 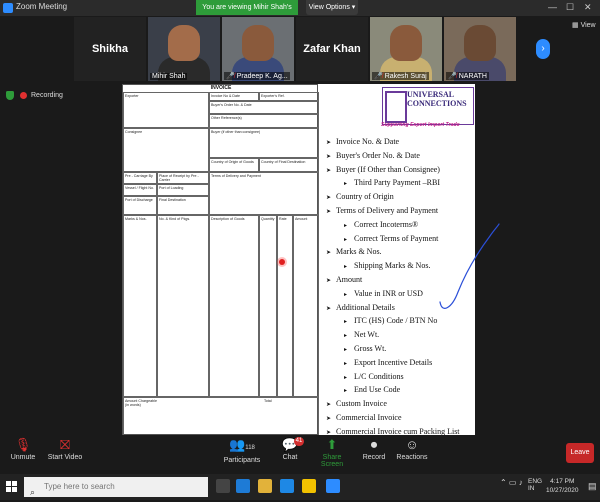 I want to click on port-discharge-cell: Port of Discharge, so click(x=140, y=205).